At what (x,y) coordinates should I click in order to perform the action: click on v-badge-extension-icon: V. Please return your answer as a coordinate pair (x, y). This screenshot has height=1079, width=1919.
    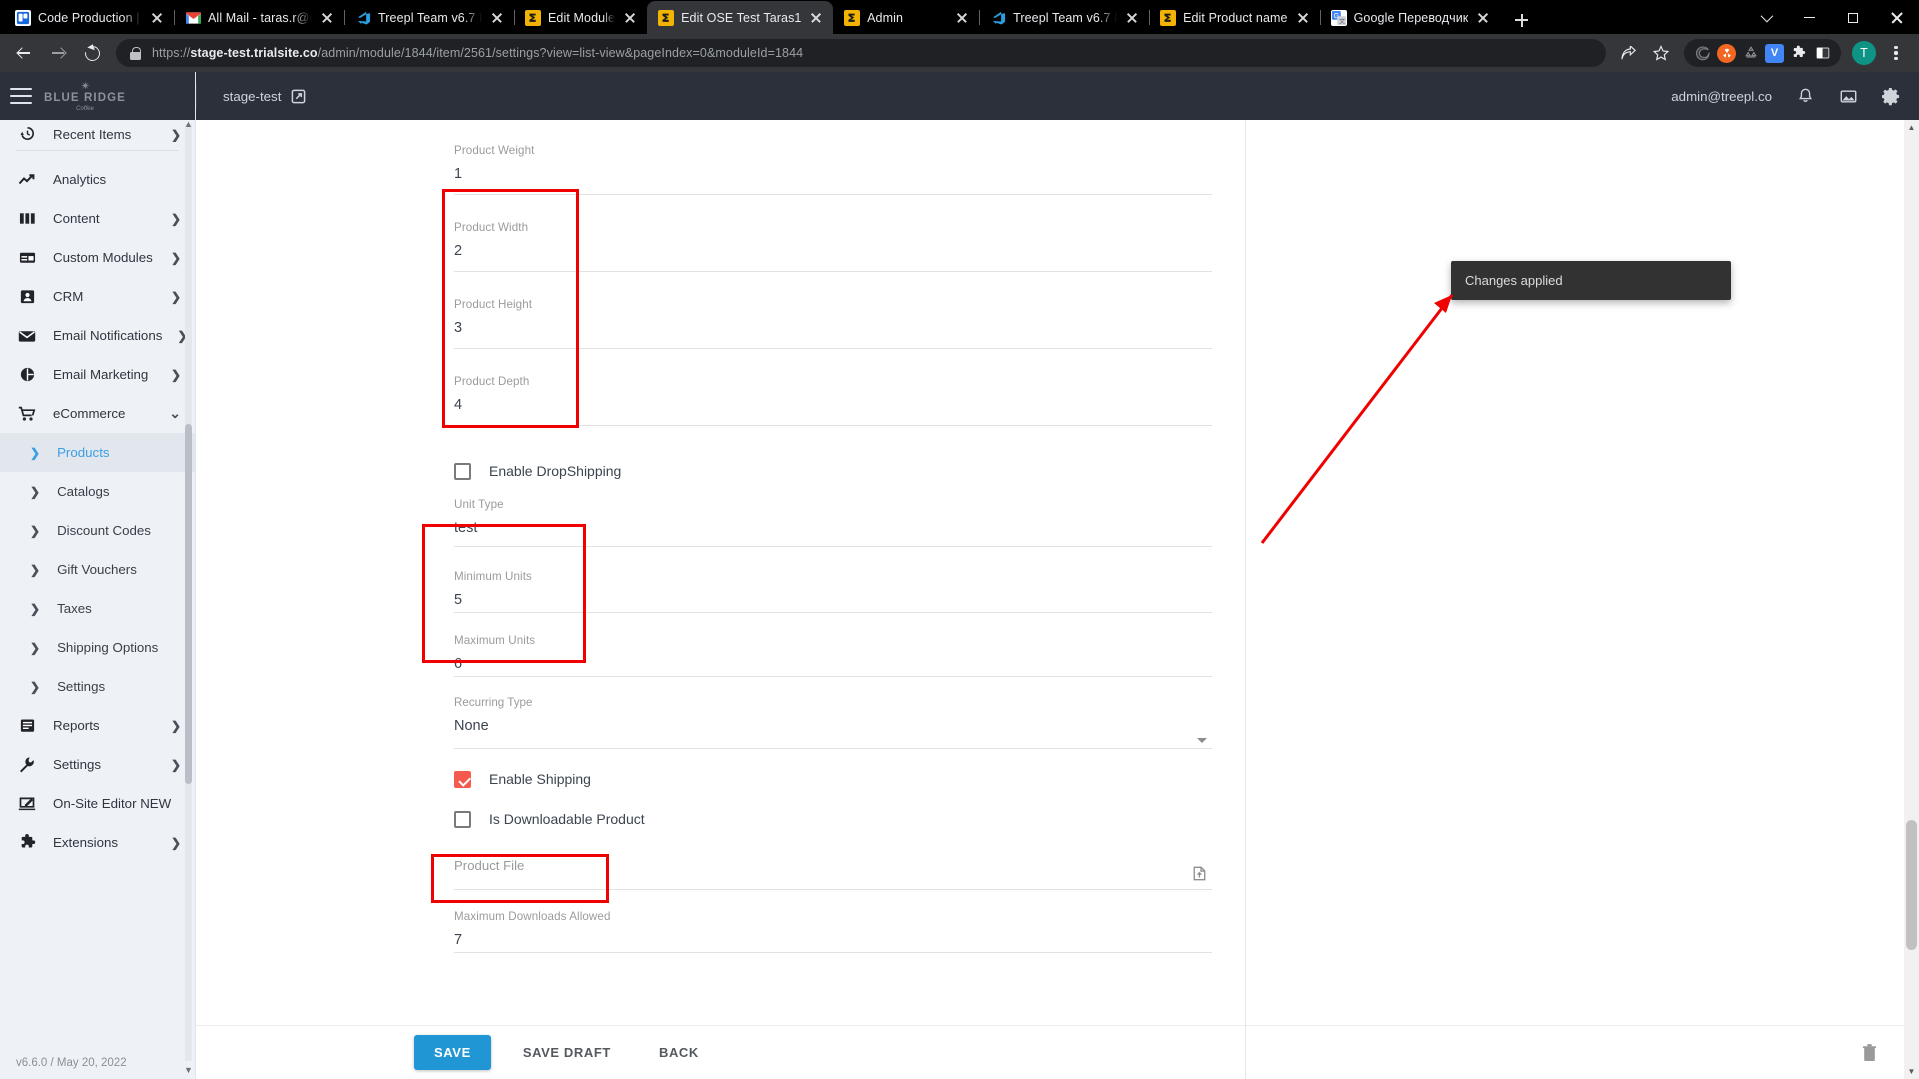
    Looking at the image, I should click on (1774, 53).